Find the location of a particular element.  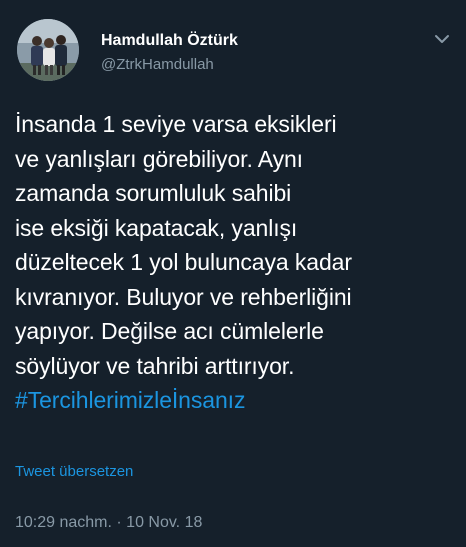

avatar is located at coordinates (48, 50).